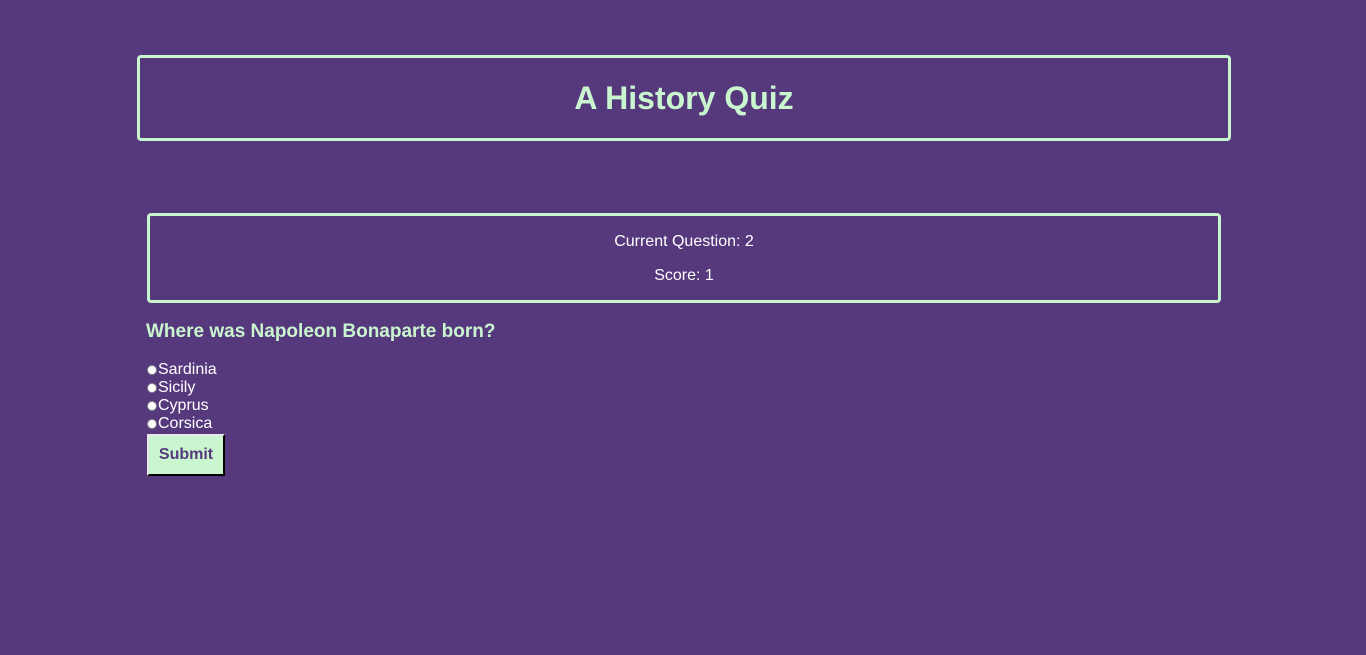  What do you see at coordinates (187, 369) in the screenshot?
I see `option-label: Sardinia` at bounding box center [187, 369].